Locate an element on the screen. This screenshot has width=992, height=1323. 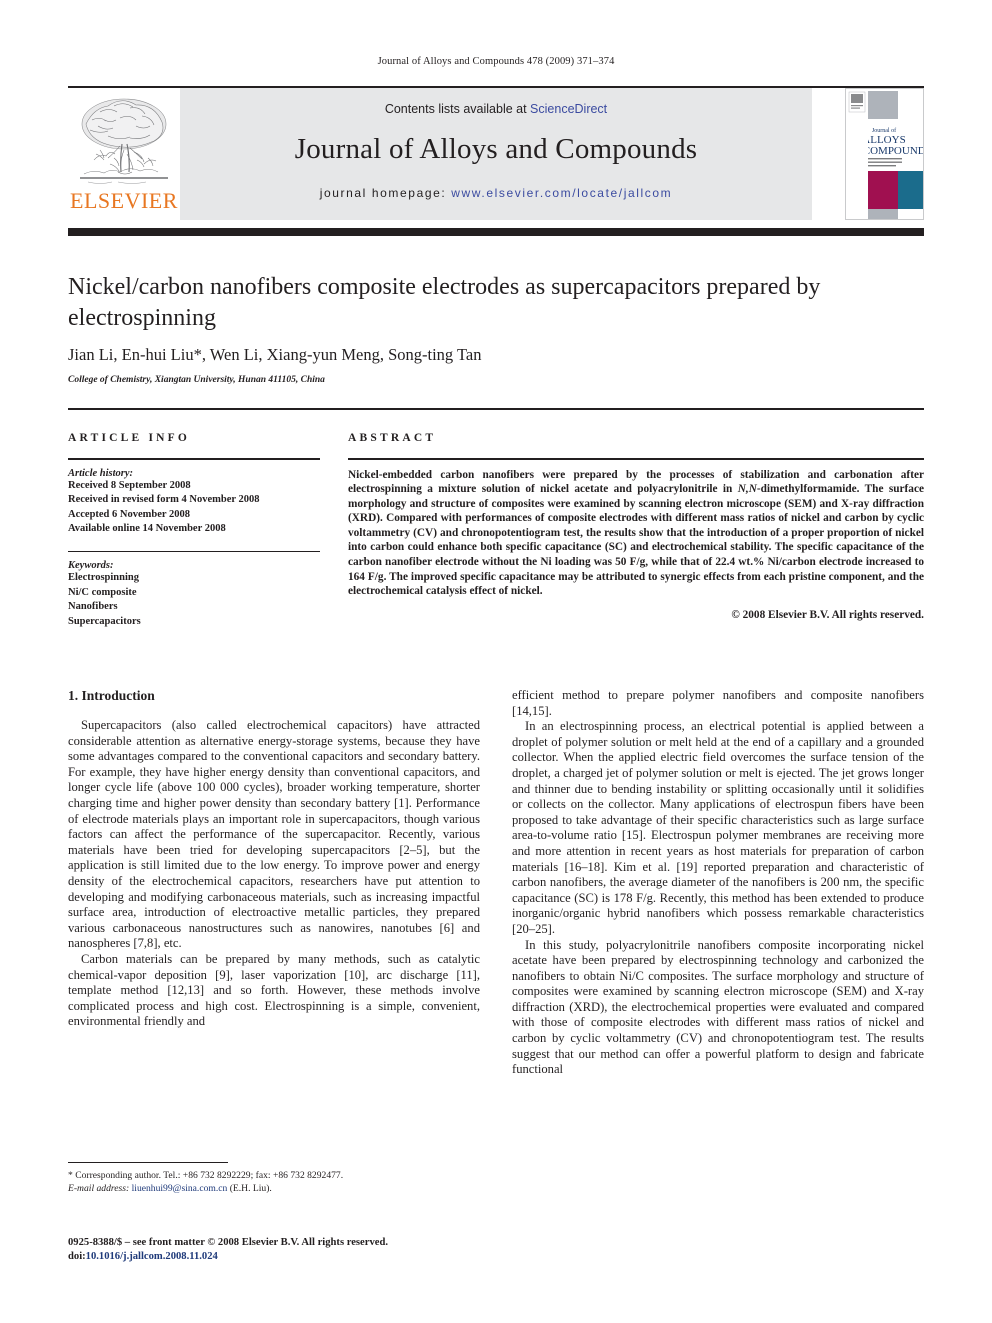
homepage-prefix: journal homepage: is located at coordinates (385, 193).